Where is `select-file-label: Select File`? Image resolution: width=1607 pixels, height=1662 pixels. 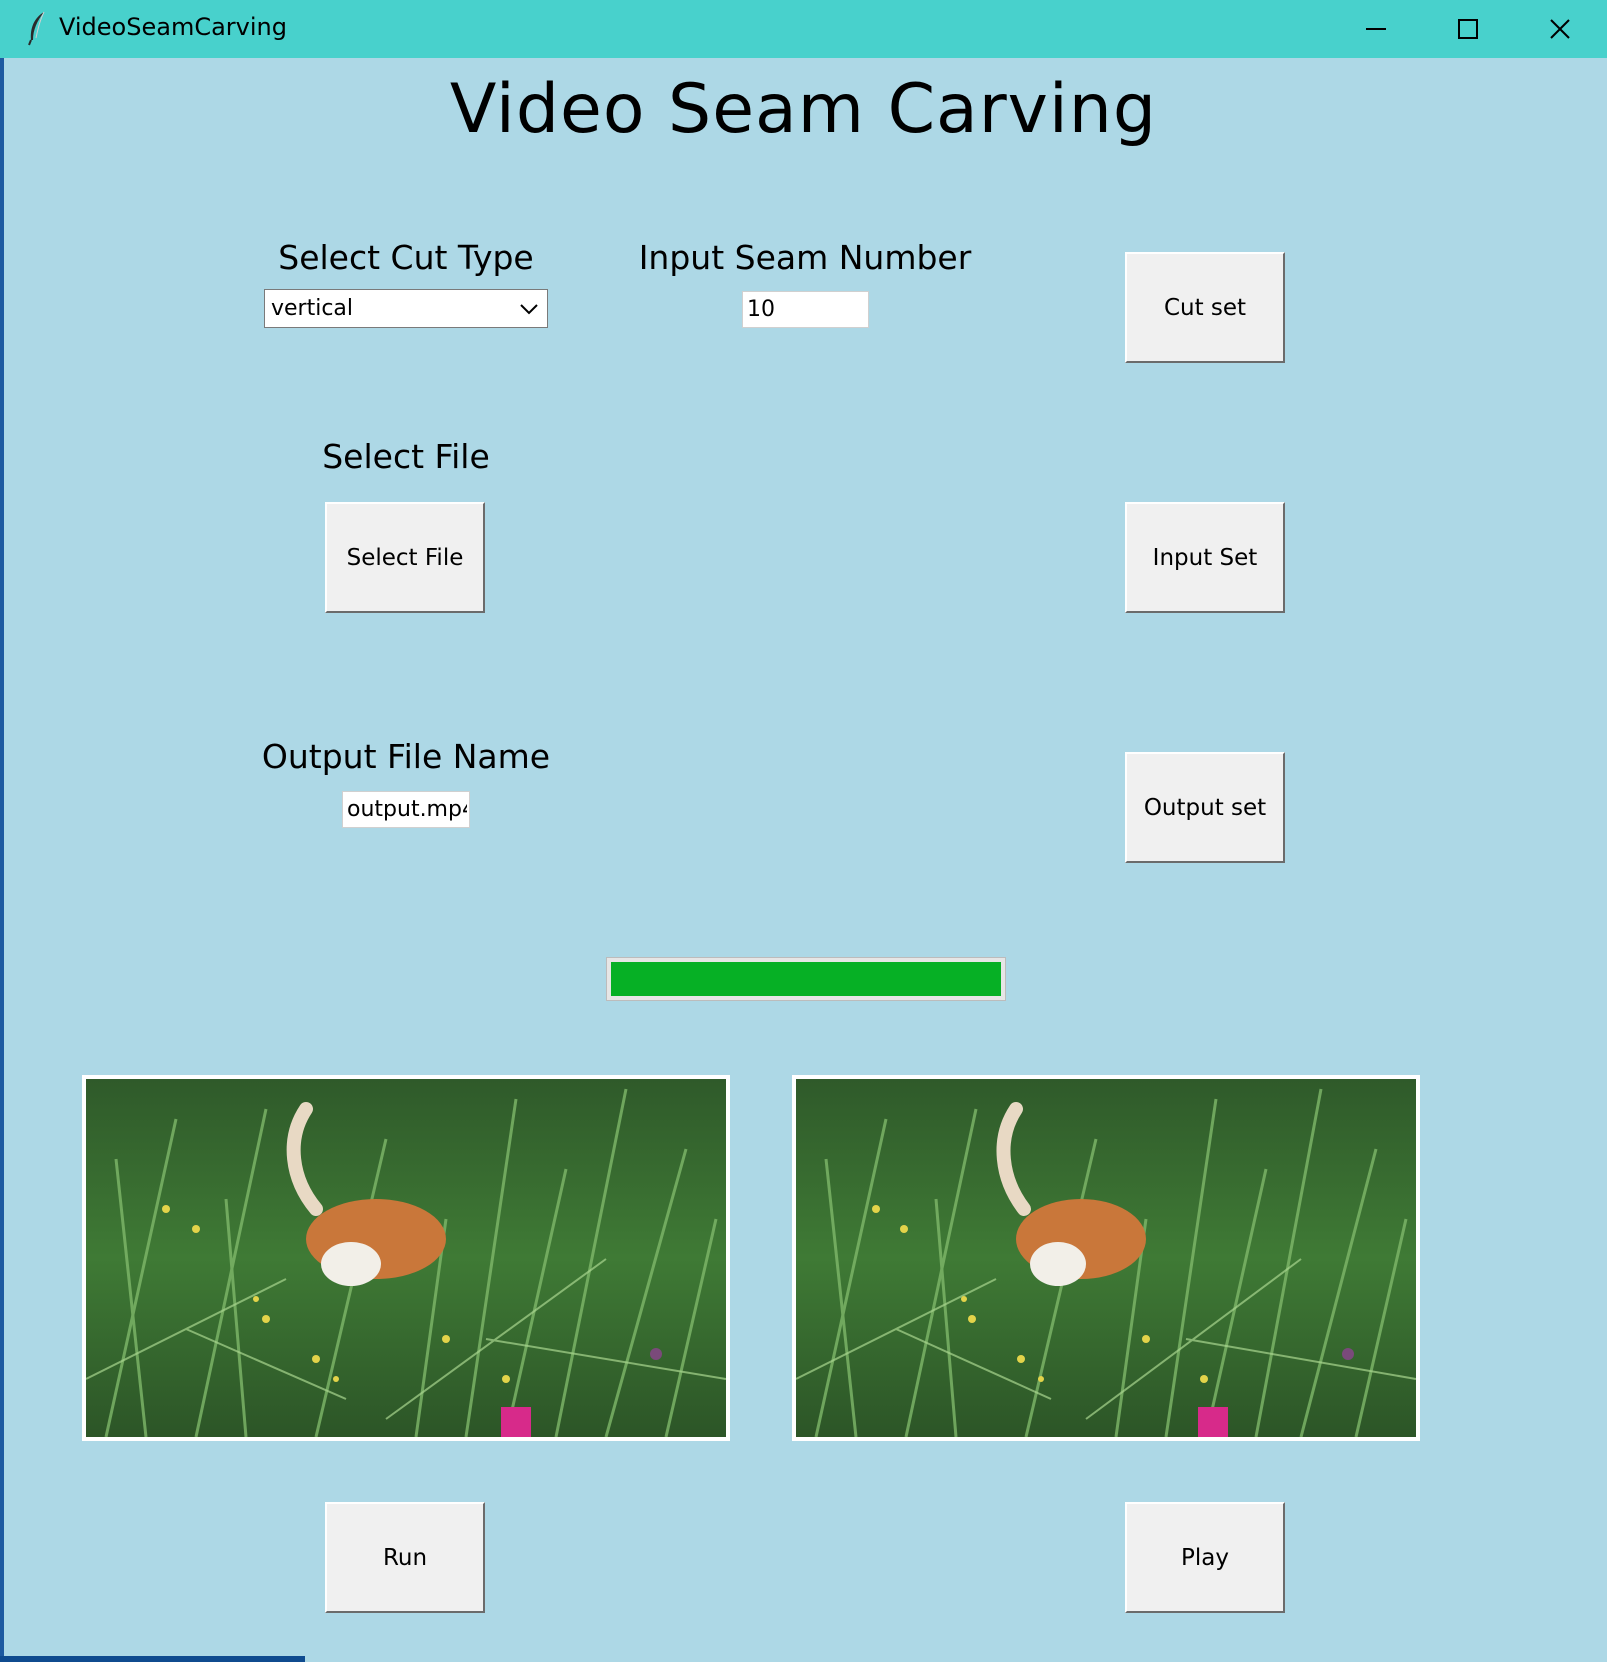 select-file-label: Select File is located at coordinates (406, 456).